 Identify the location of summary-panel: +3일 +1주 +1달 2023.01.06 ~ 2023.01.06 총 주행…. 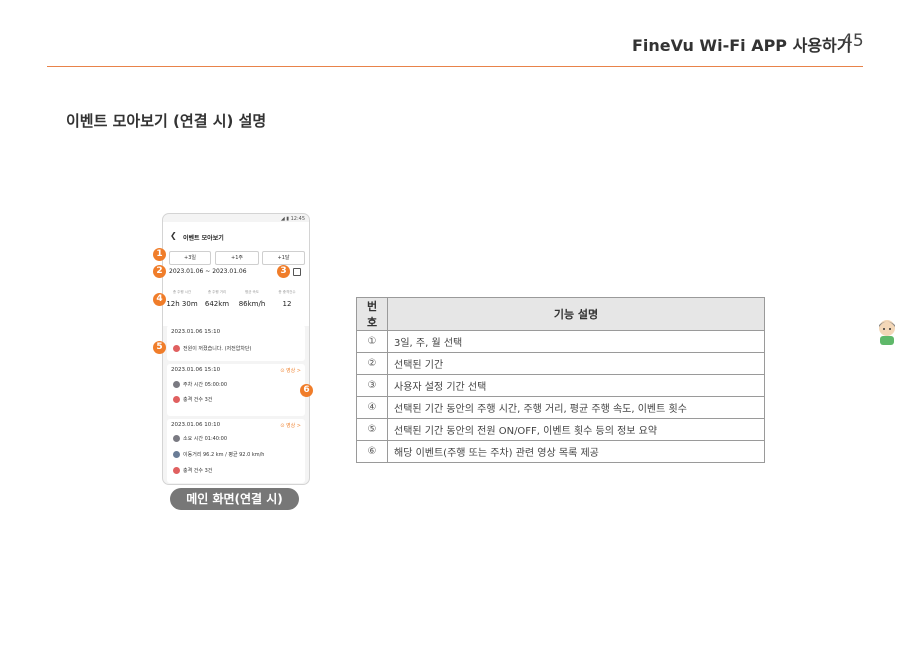
(236, 288).